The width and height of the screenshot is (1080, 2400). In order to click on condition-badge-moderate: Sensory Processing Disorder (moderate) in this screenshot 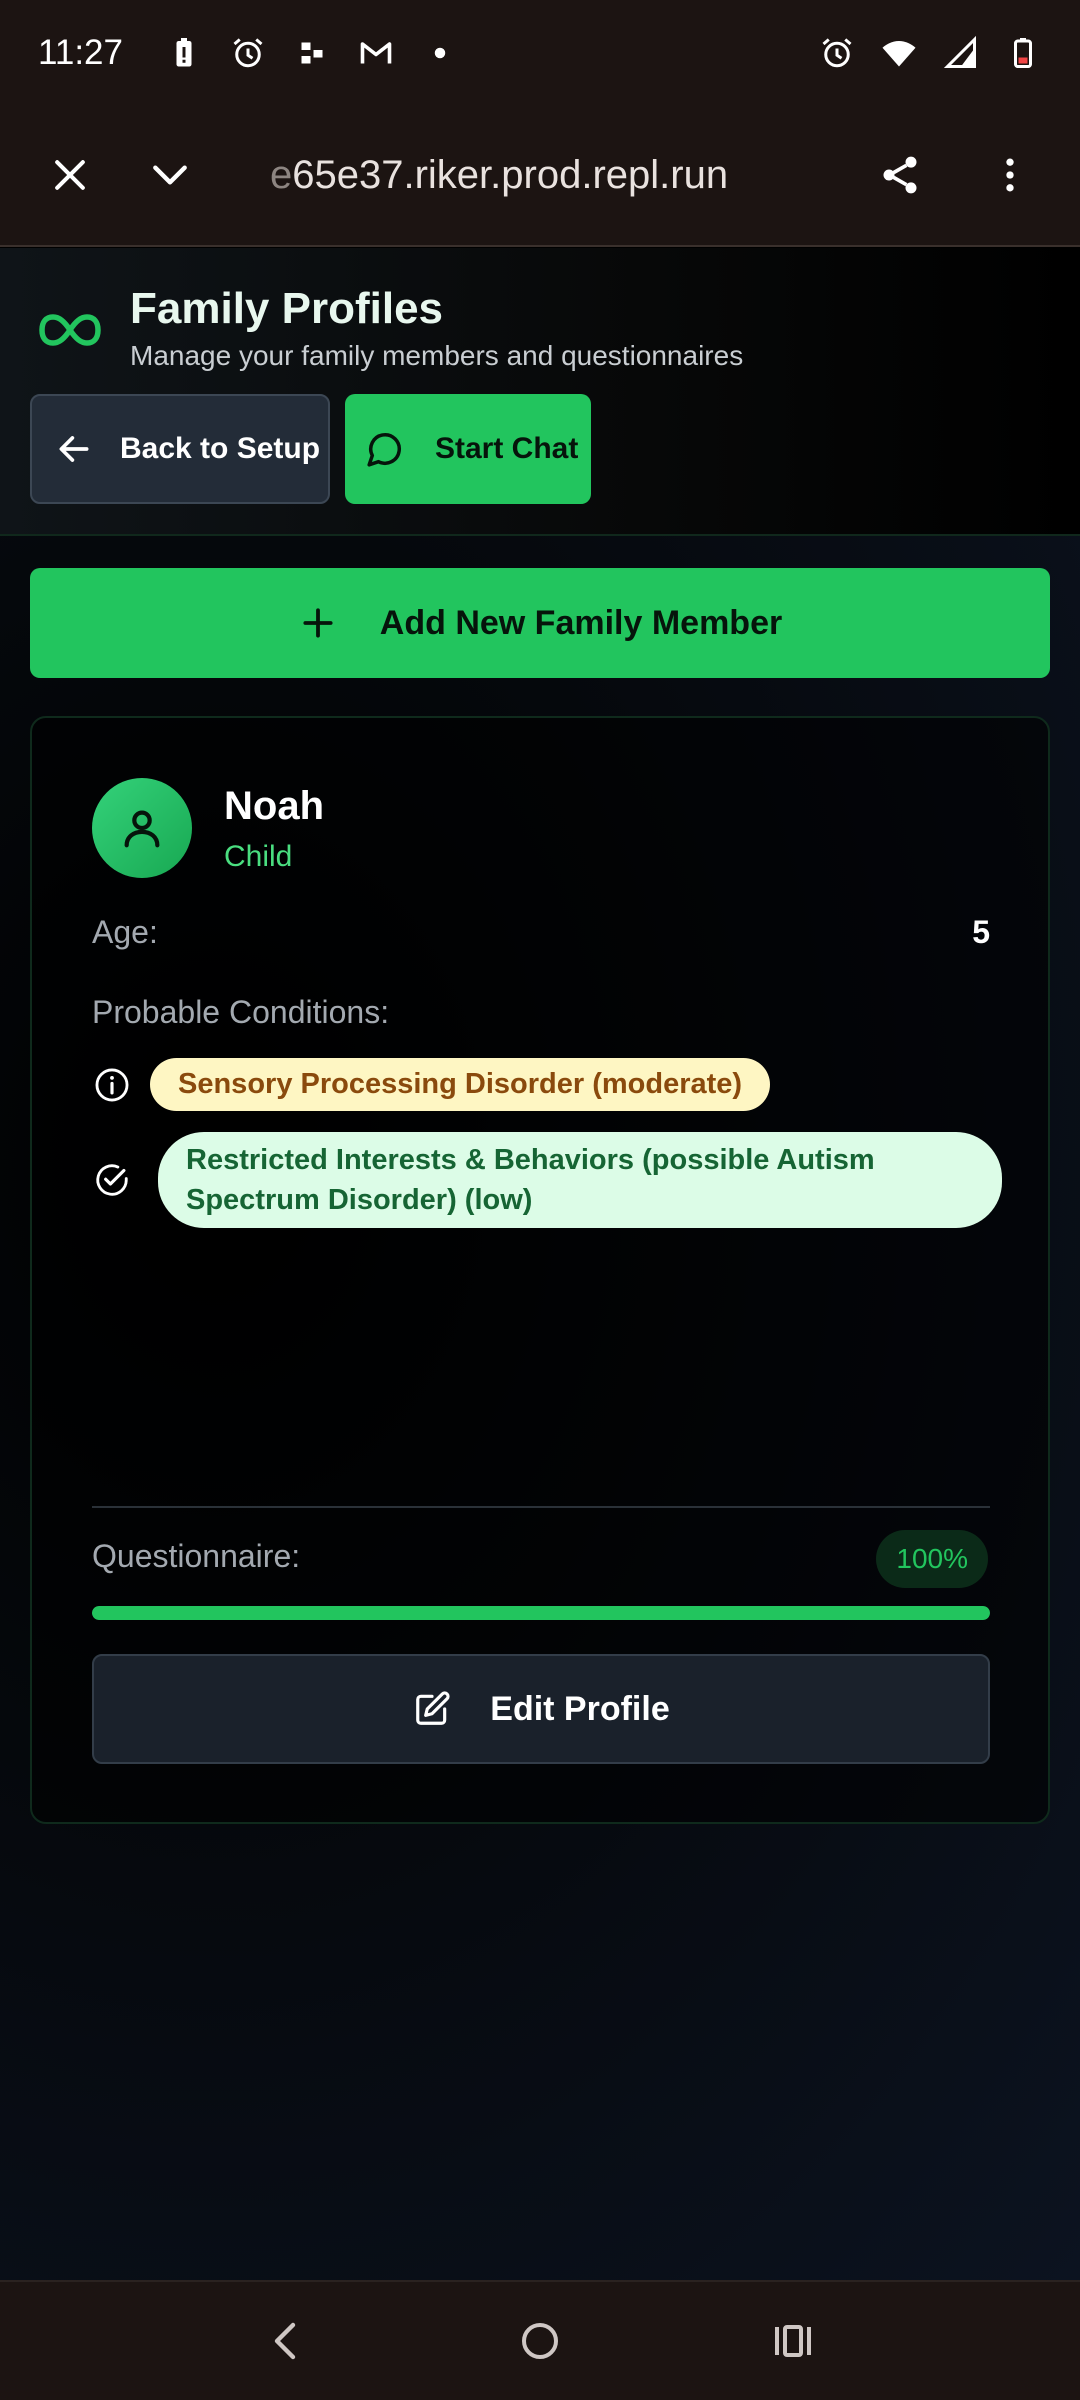, I will do `click(460, 1084)`.